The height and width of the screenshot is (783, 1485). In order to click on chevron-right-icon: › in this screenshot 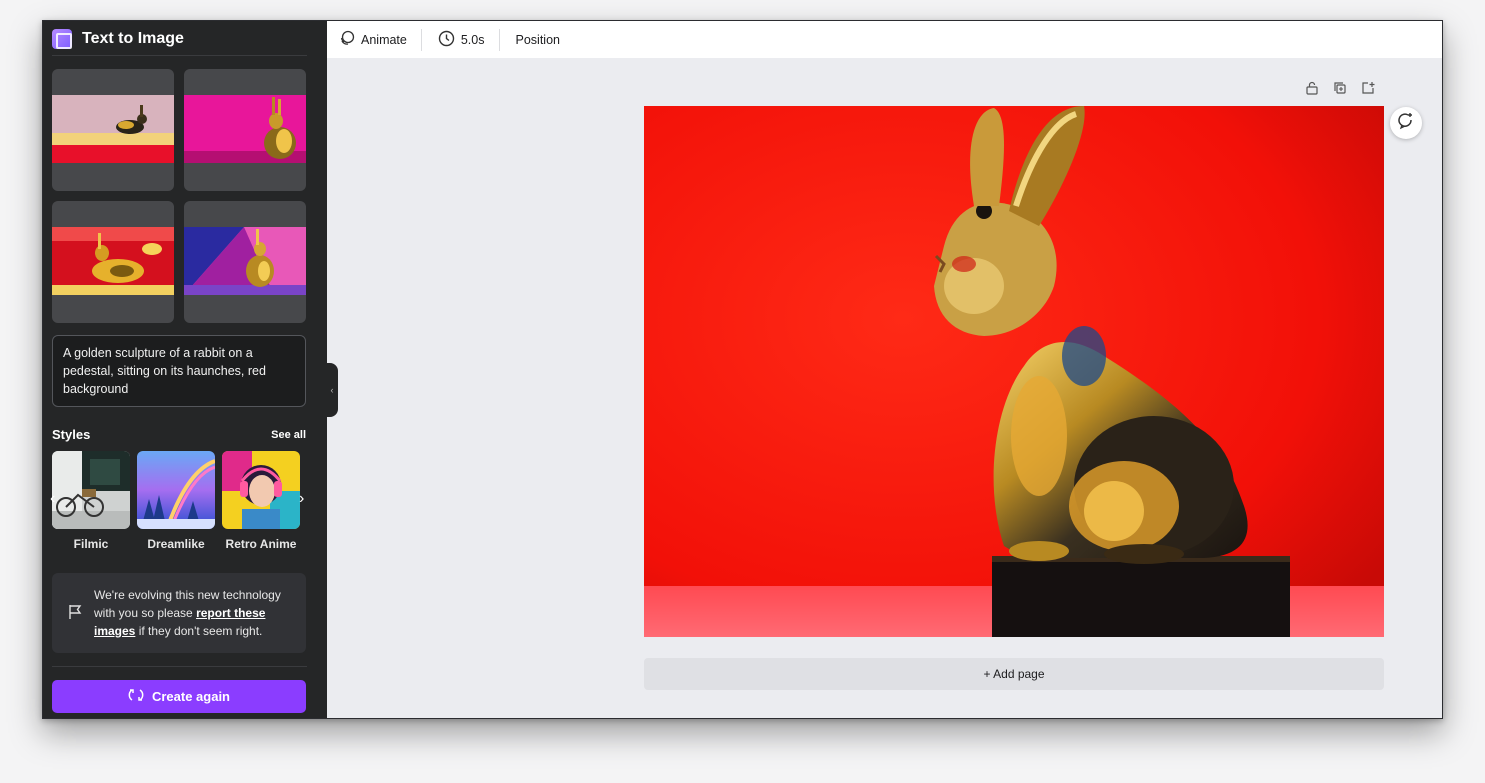, I will do `click(301, 499)`.